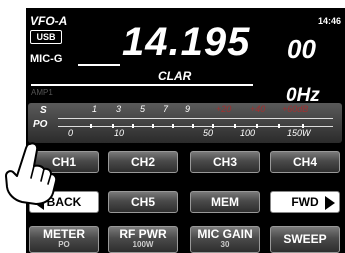 The image size is (345, 253). Describe the element at coordinates (142, 85) in the screenshot. I see `clar-divider` at that location.